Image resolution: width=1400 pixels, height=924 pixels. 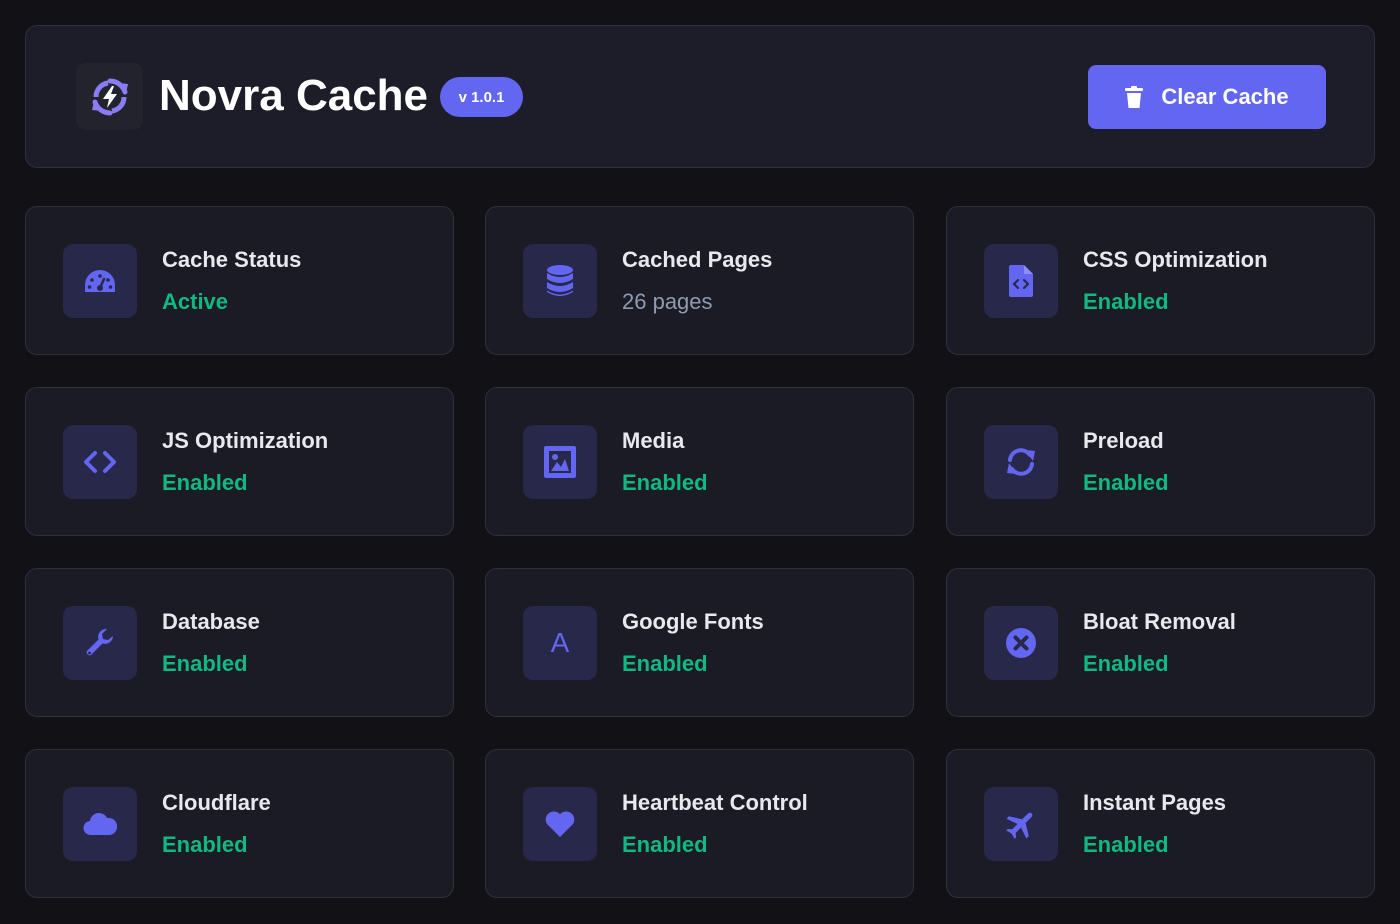 What do you see at coordinates (1134, 97) in the screenshot?
I see `trash-icon` at bounding box center [1134, 97].